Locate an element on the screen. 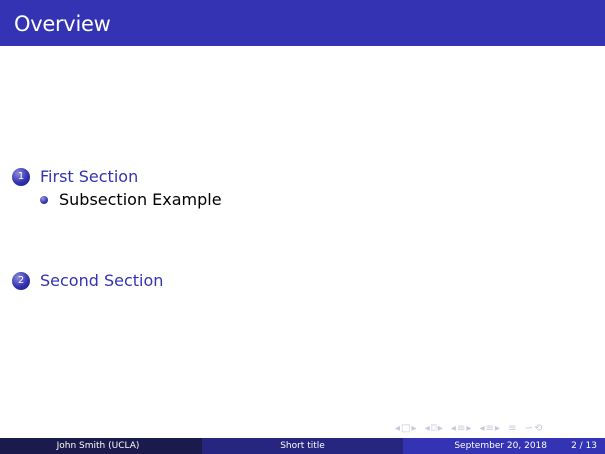  section-title: Second Section is located at coordinates (101, 280).